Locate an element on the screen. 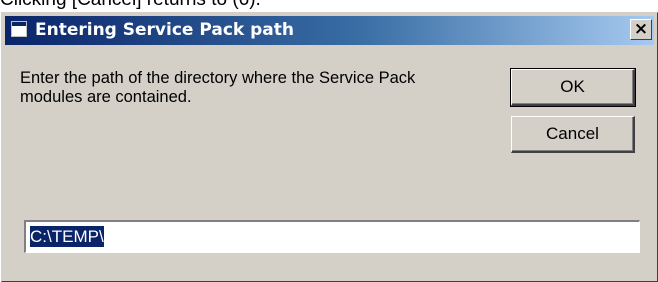 The width and height of the screenshot is (658, 282). path-input-value: C:\TEMP\ is located at coordinates (67, 236).